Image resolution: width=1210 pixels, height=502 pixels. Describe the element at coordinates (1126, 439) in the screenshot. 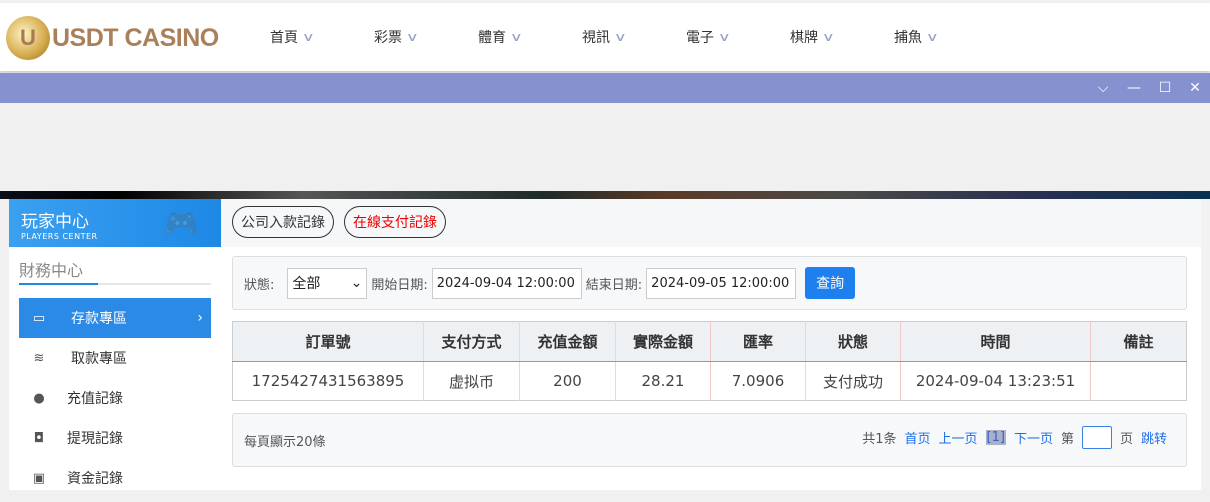

I see `goto-suffix: 页` at that location.